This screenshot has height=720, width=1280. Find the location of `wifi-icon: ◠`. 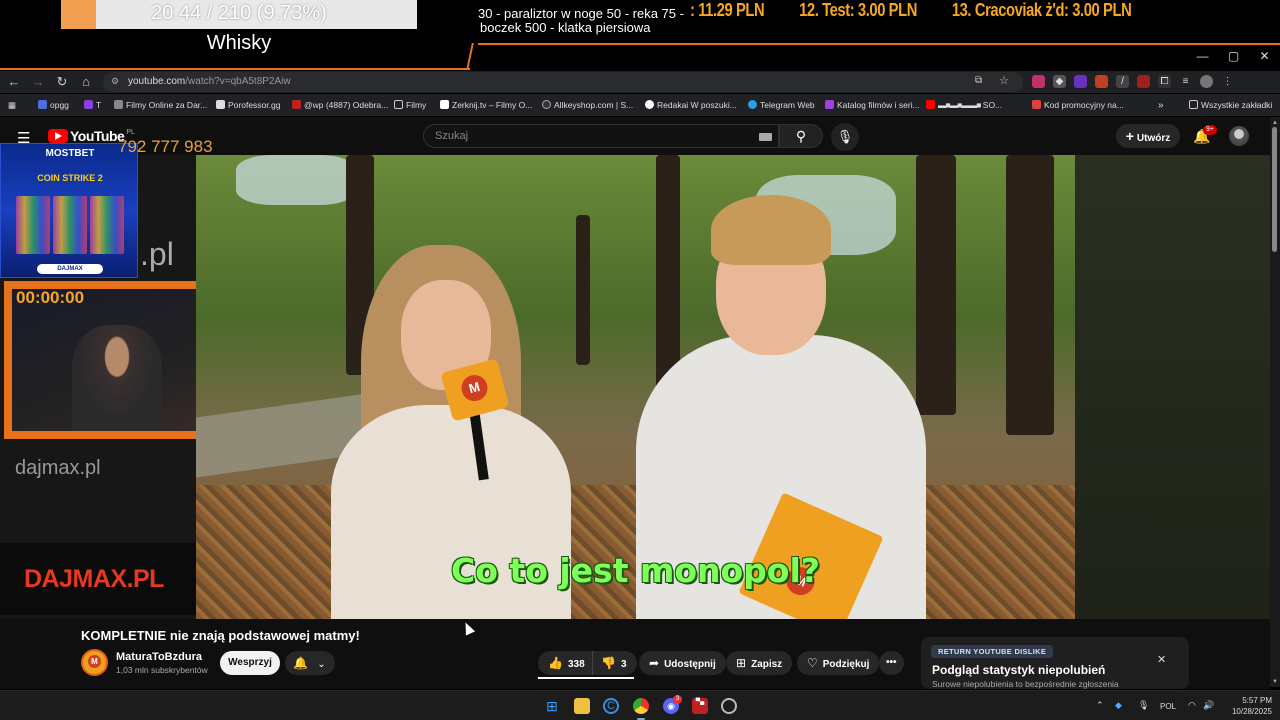

wifi-icon: ◠ is located at coordinates (1192, 705).